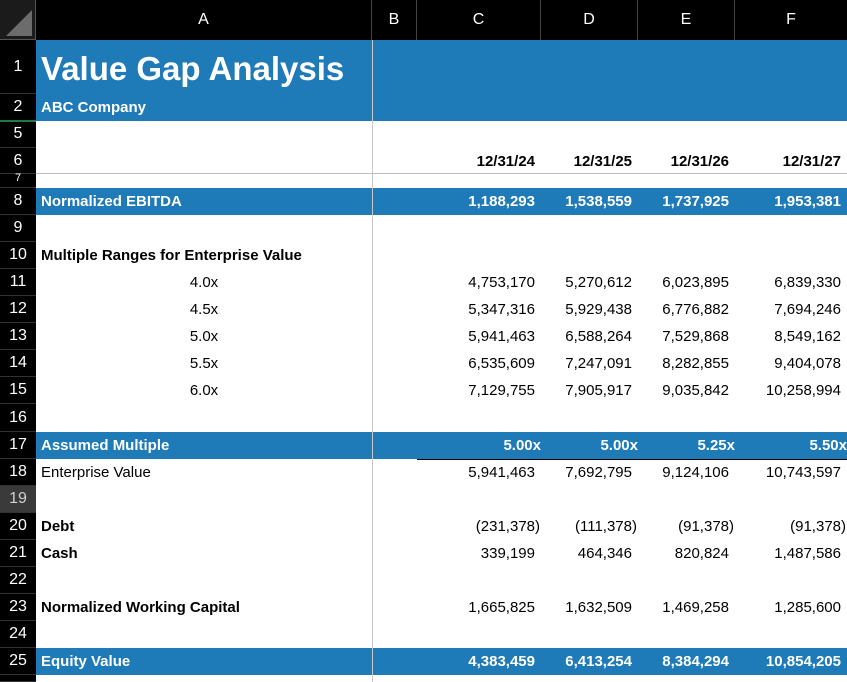 The height and width of the screenshot is (682, 847). I want to click on range-value-c: 6,535,609, so click(479, 363).